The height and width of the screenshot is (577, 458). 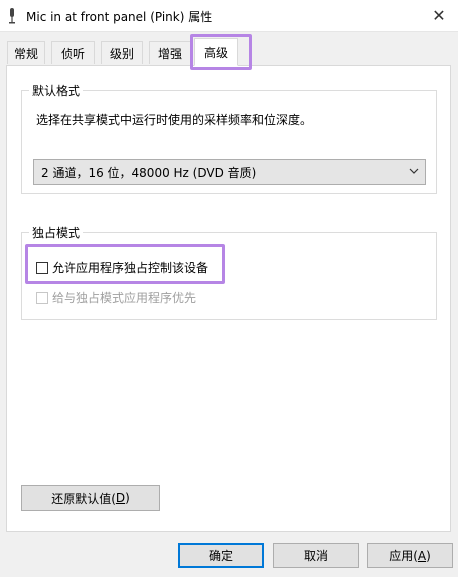 I want to click on tab-label: 侦听, so click(x=72, y=53).